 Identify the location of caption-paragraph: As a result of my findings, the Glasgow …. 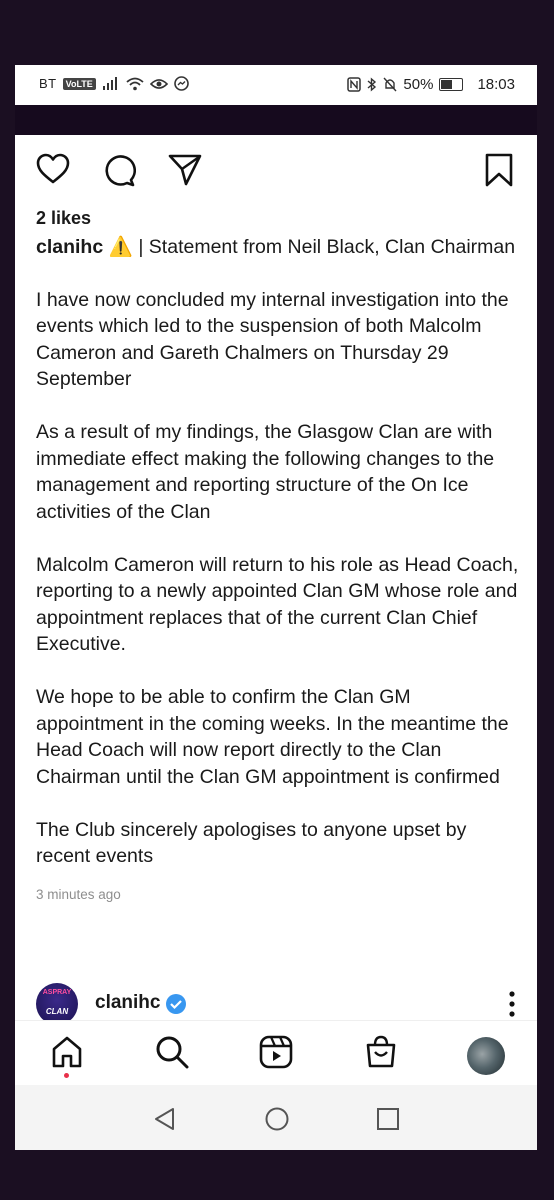
(265, 472).